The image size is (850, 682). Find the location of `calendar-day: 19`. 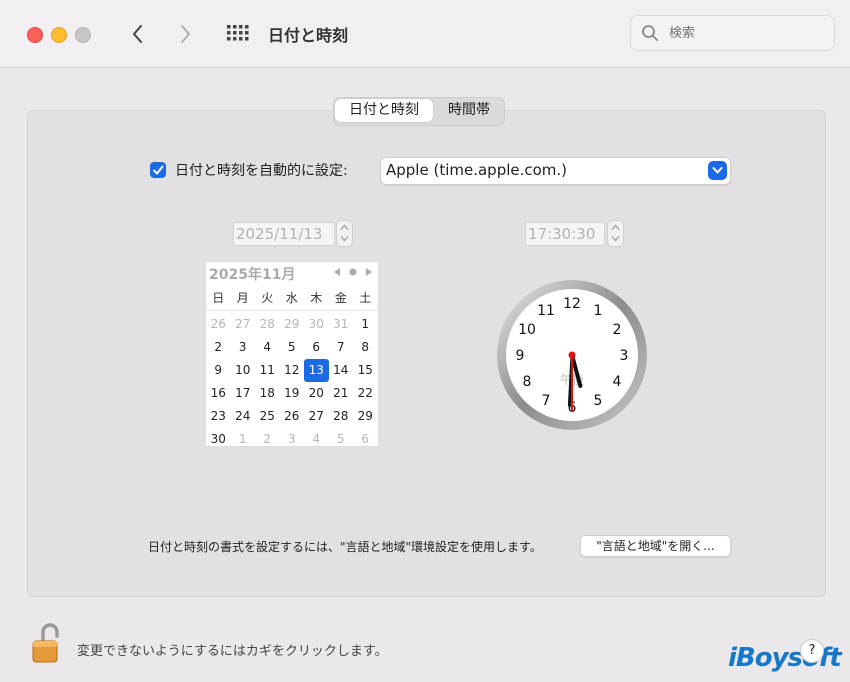

calendar-day: 19 is located at coordinates (292, 393).